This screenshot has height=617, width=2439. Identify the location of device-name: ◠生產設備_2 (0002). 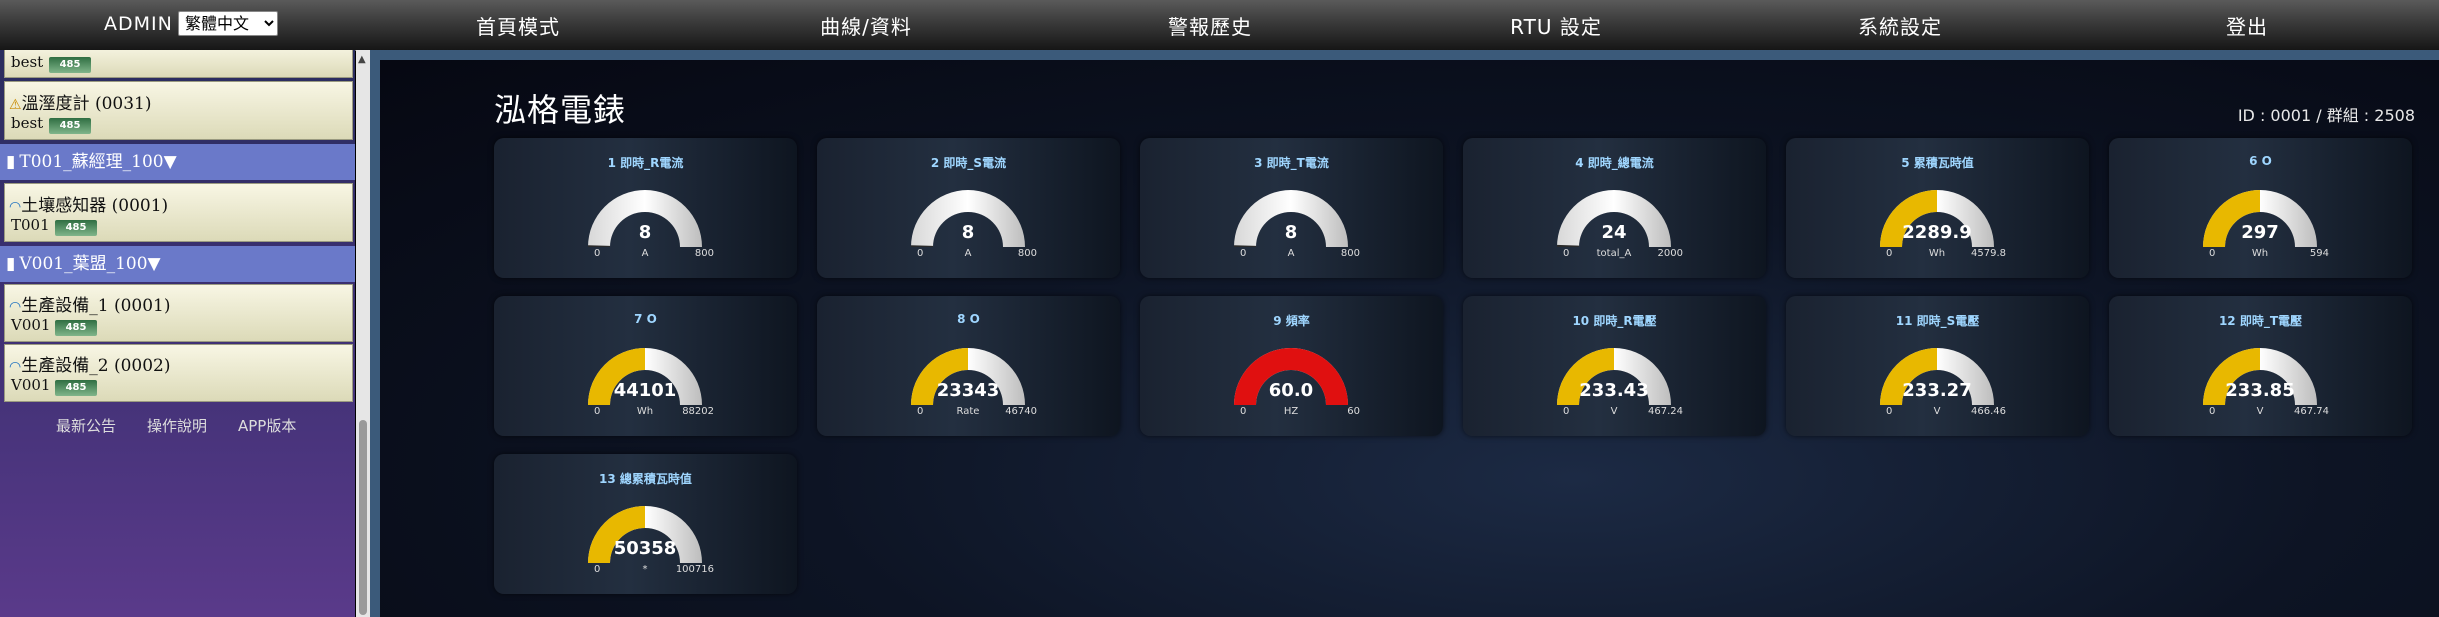
(90, 366).